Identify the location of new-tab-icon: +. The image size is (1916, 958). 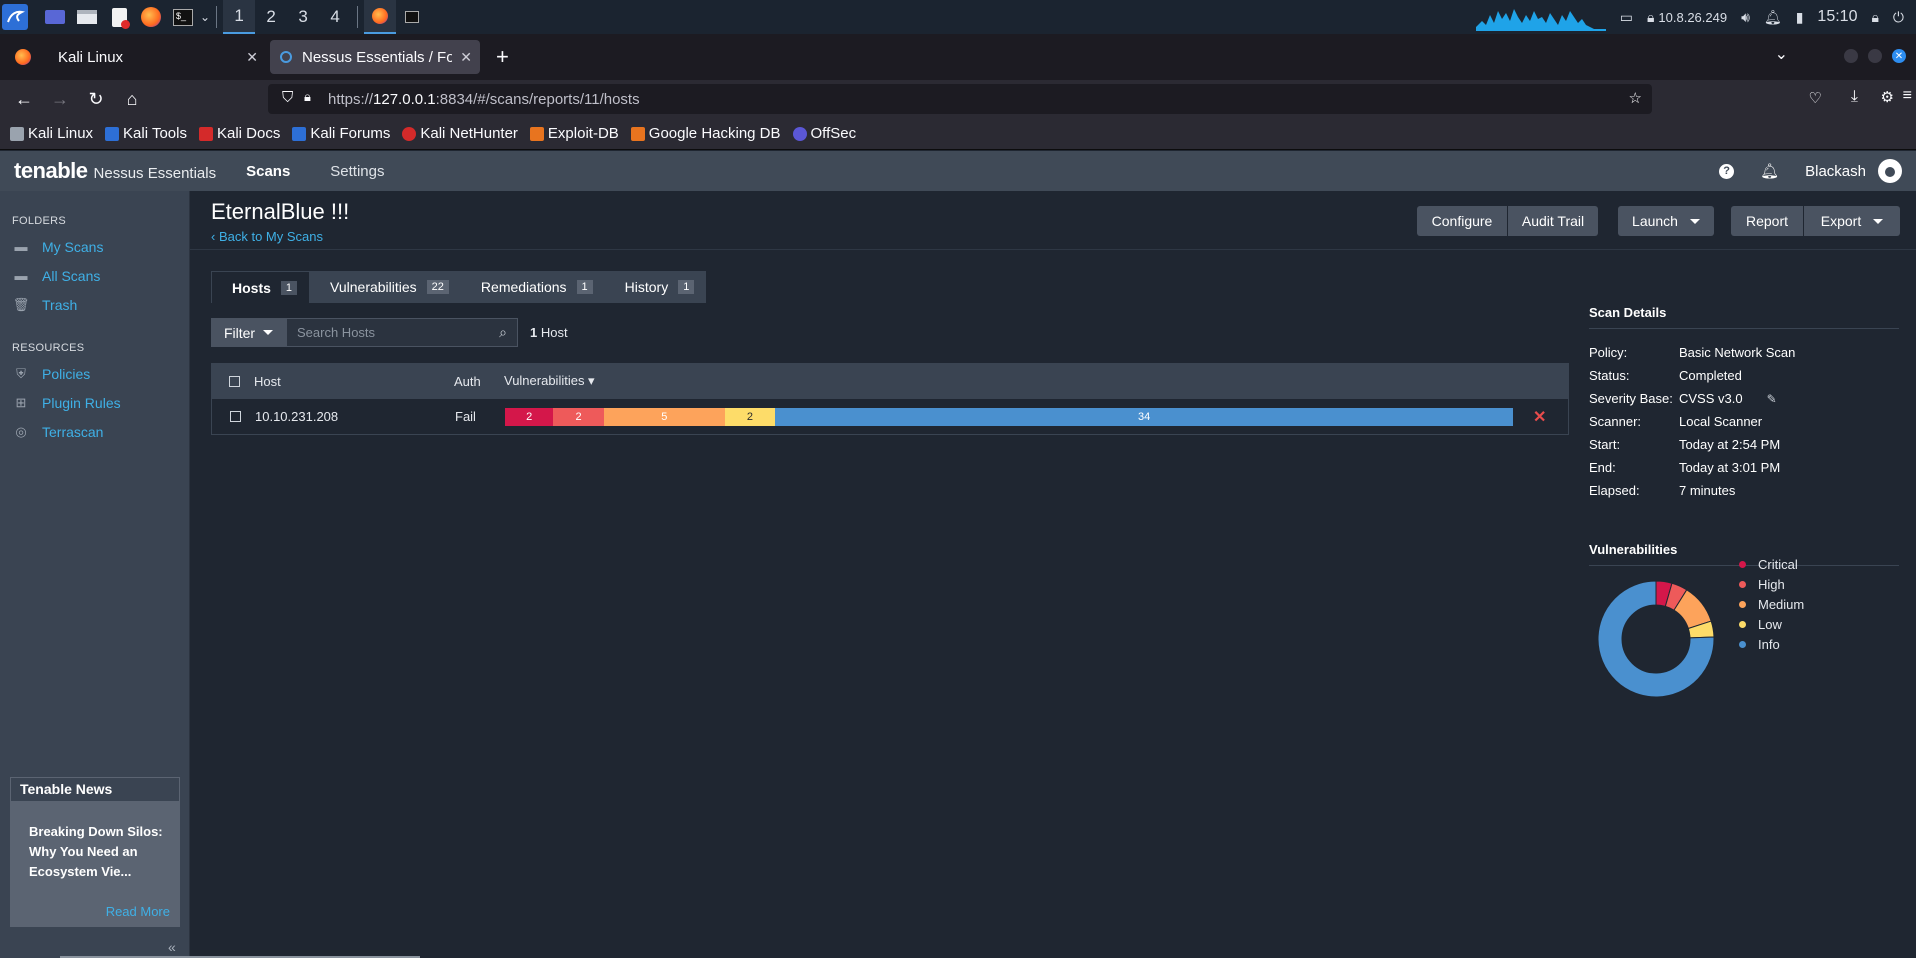
(502, 57).